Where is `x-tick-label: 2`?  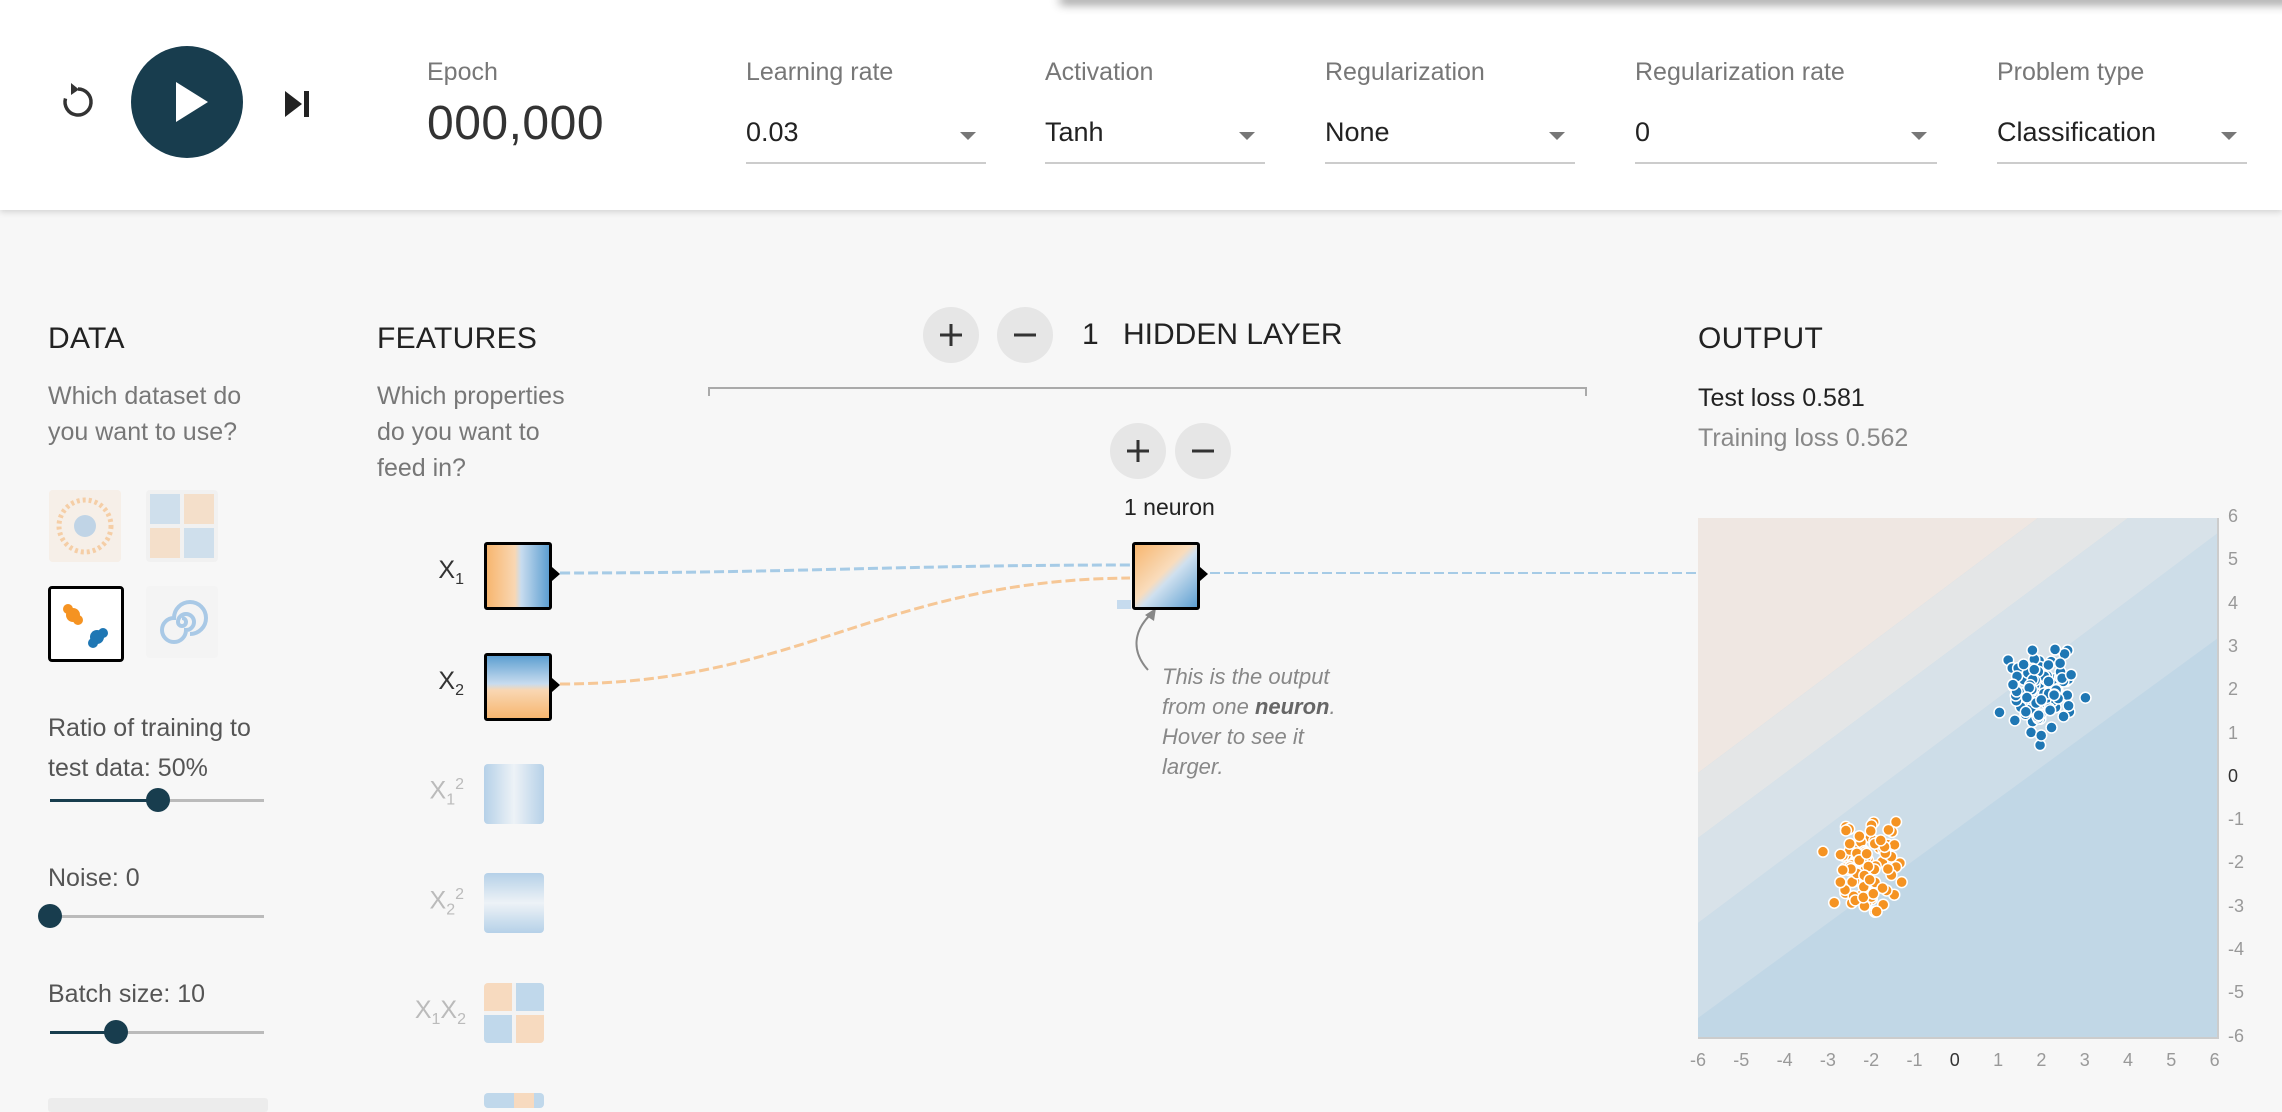 x-tick-label: 2 is located at coordinates (2041, 1060).